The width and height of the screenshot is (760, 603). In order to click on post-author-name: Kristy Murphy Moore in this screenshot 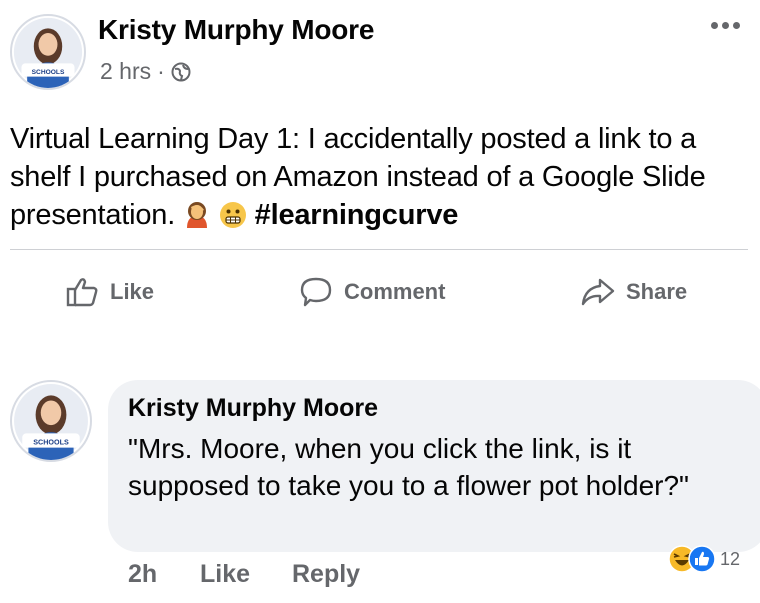, I will do `click(236, 30)`.